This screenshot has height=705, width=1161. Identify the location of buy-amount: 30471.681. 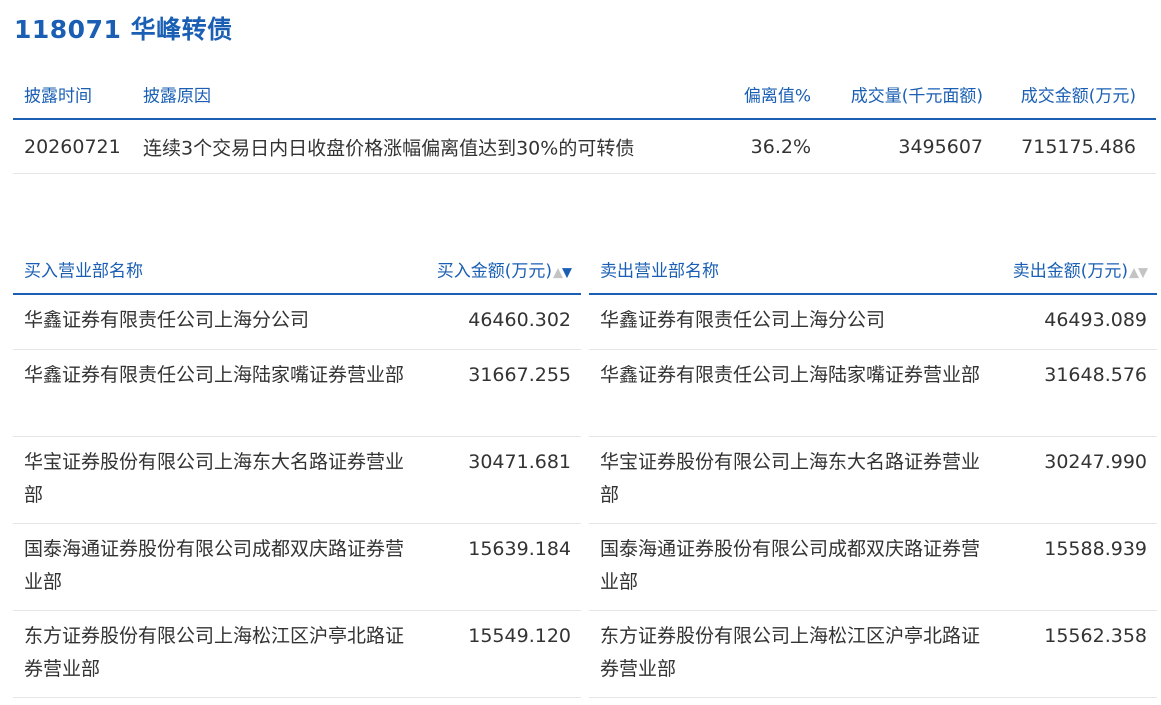
(519, 462).